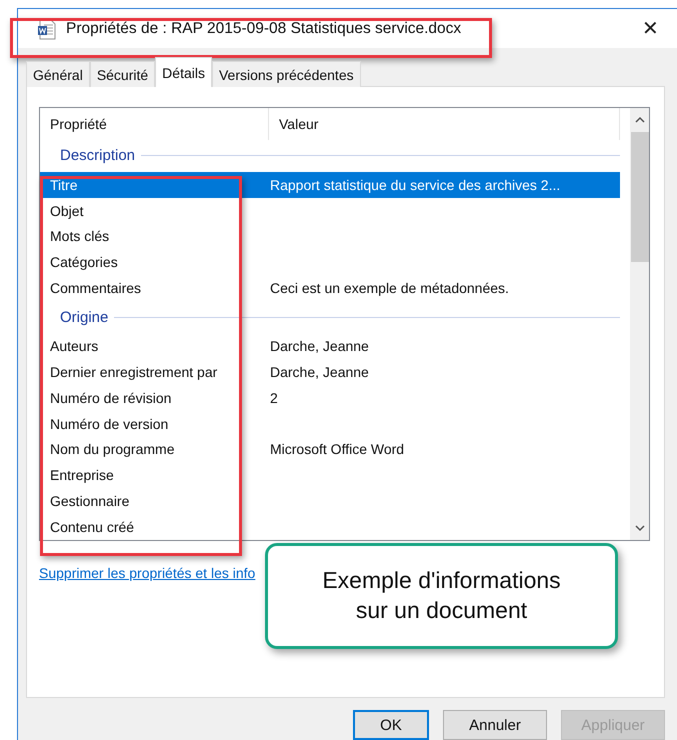  What do you see at coordinates (66, 210) in the screenshot?
I see `property-name: Objet` at bounding box center [66, 210].